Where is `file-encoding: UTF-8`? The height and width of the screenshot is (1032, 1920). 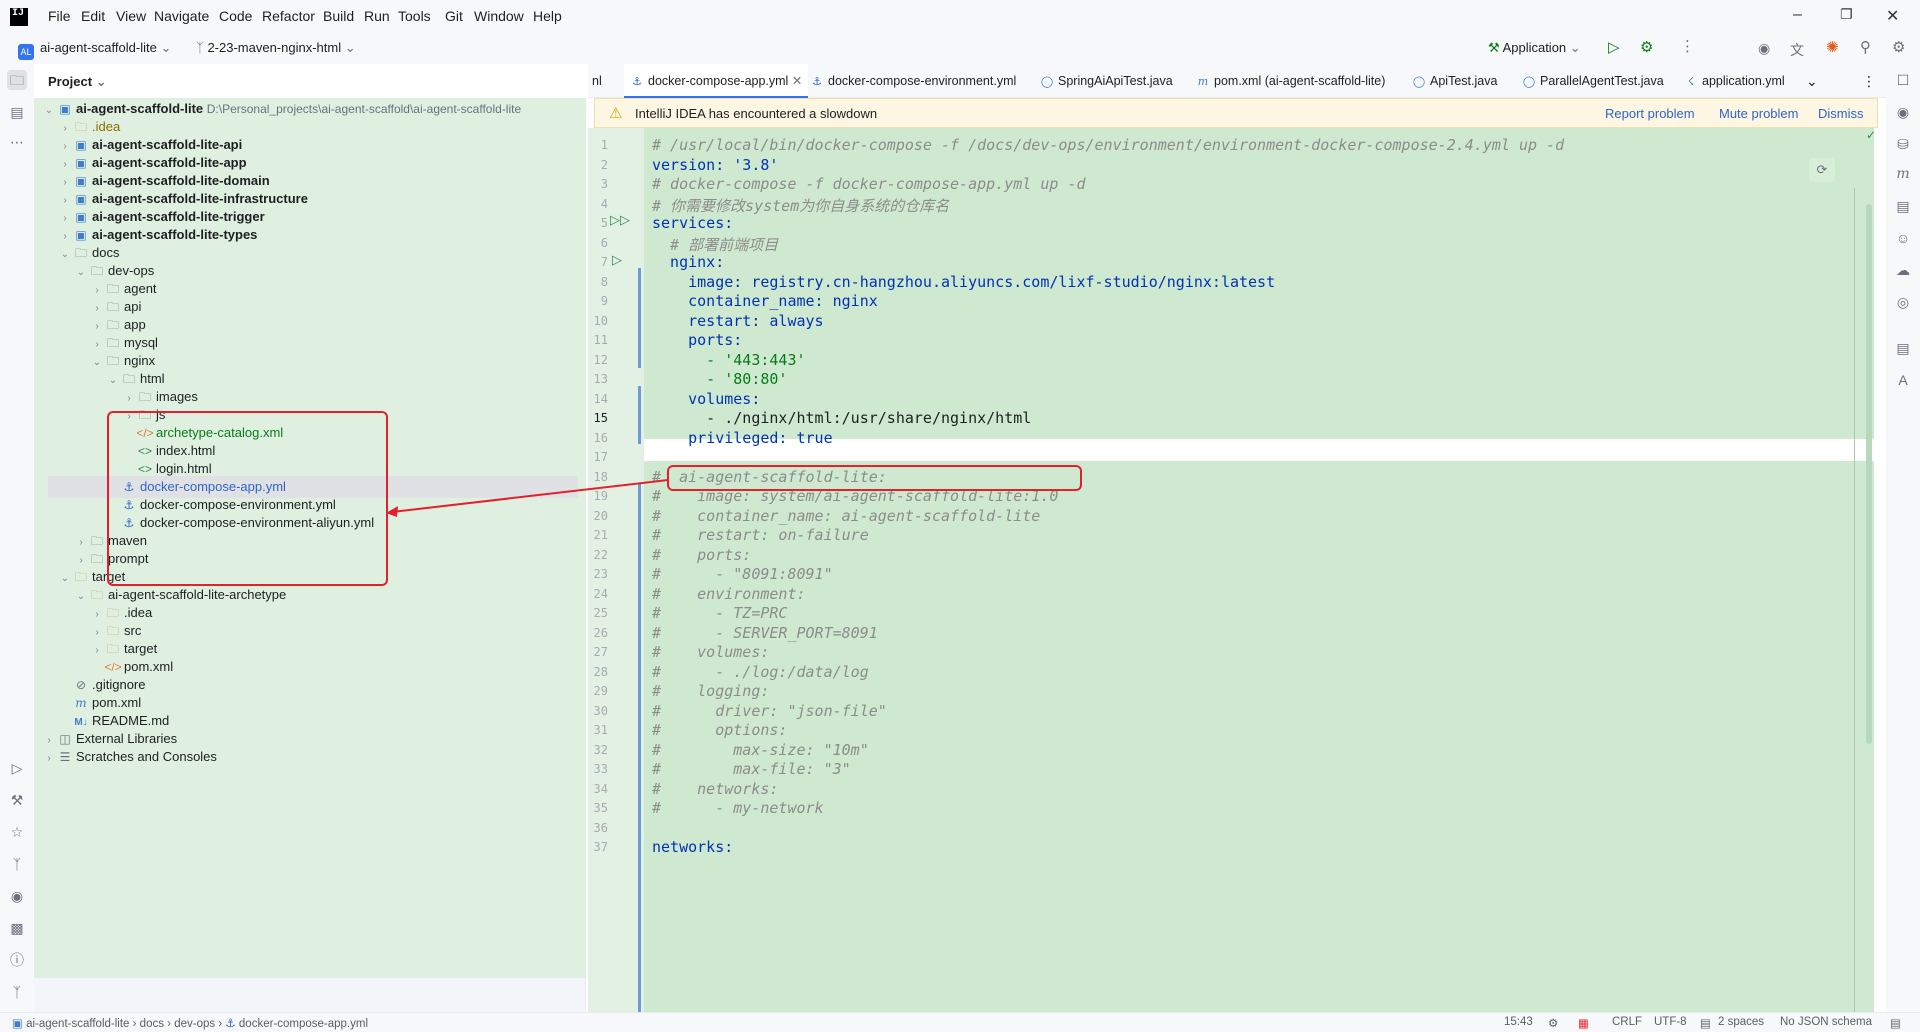
file-encoding: UTF-8 is located at coordinates (1670, 1022).